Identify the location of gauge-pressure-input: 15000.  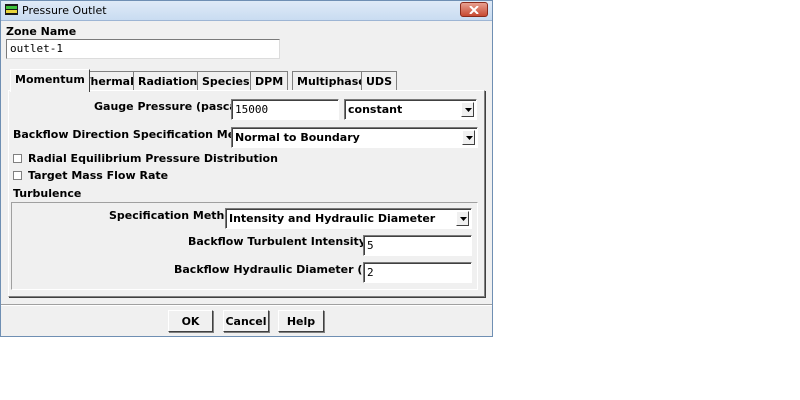
(285, 109).